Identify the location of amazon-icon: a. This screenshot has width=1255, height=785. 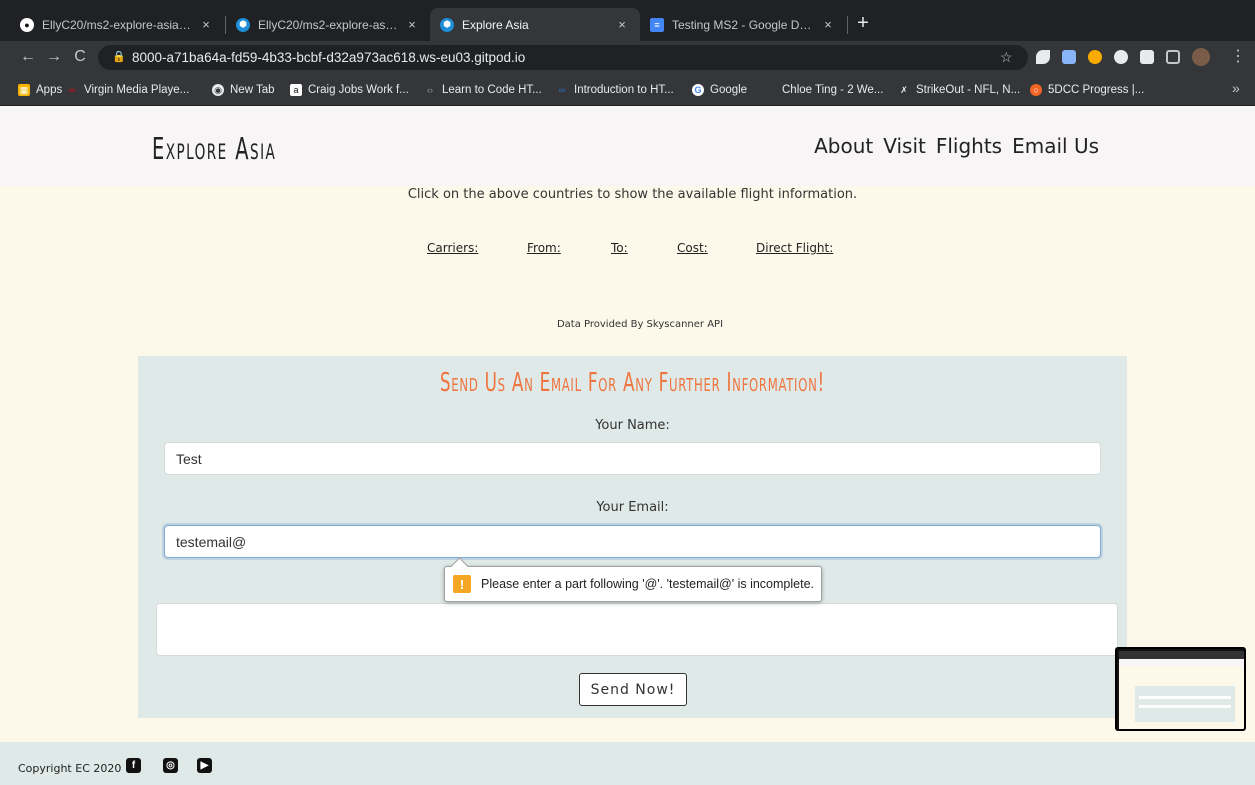
(296, 90).